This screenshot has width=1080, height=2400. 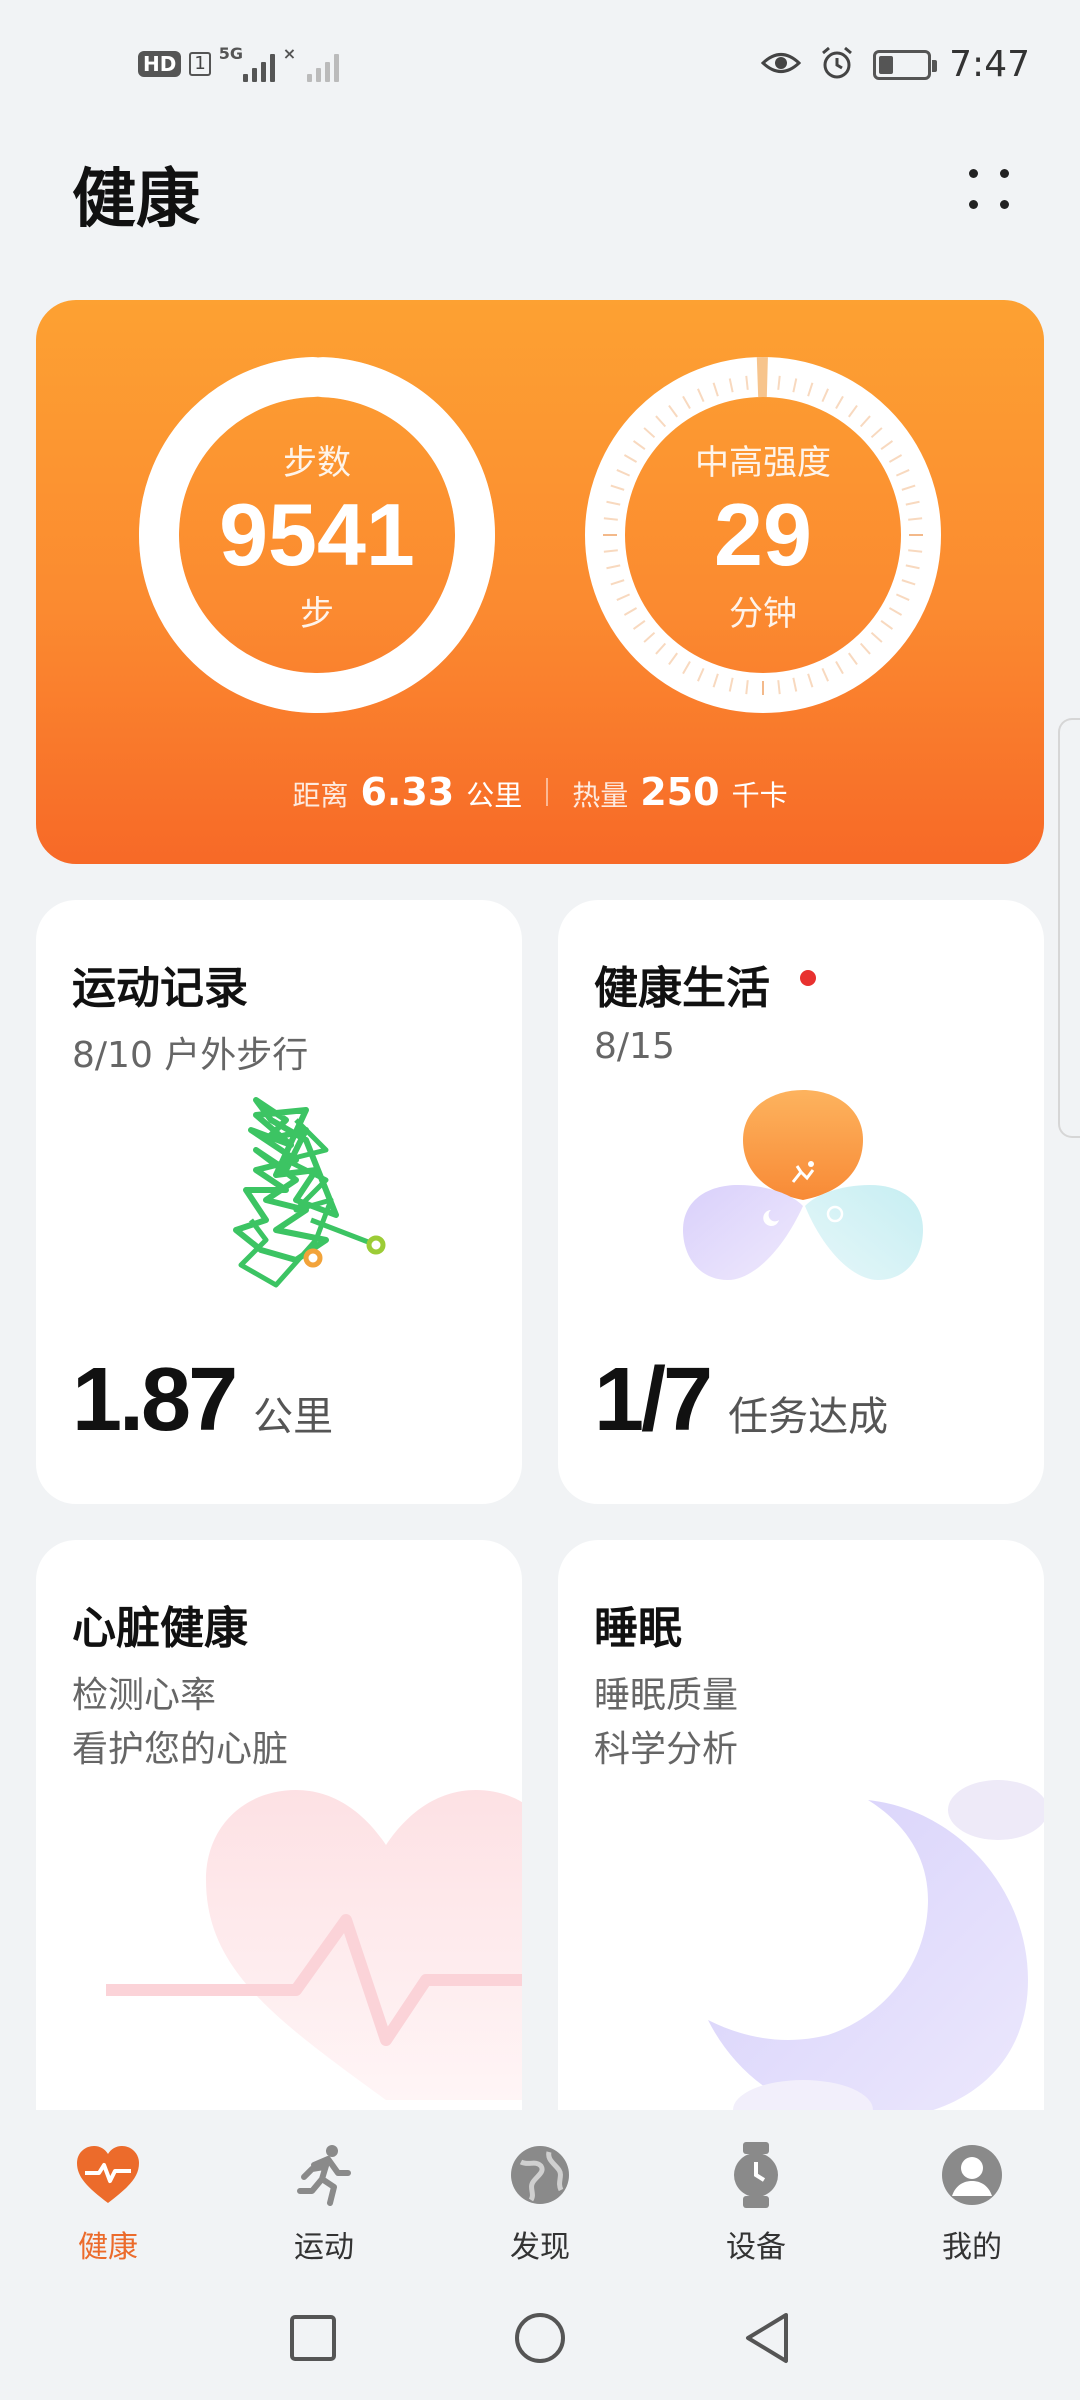 What do you see at coordinates (540, 65) in the screenshot?
I see `status-bar: HD 1 5G × 7:47` at bounding box center [540, 65].